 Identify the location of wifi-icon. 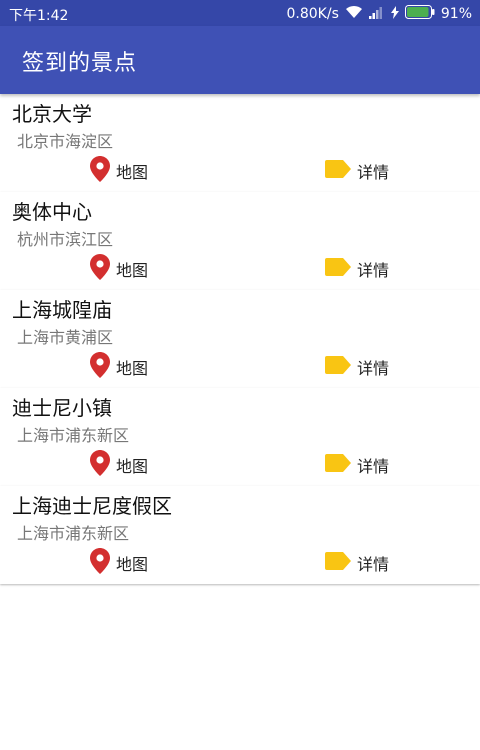
(354, 14).